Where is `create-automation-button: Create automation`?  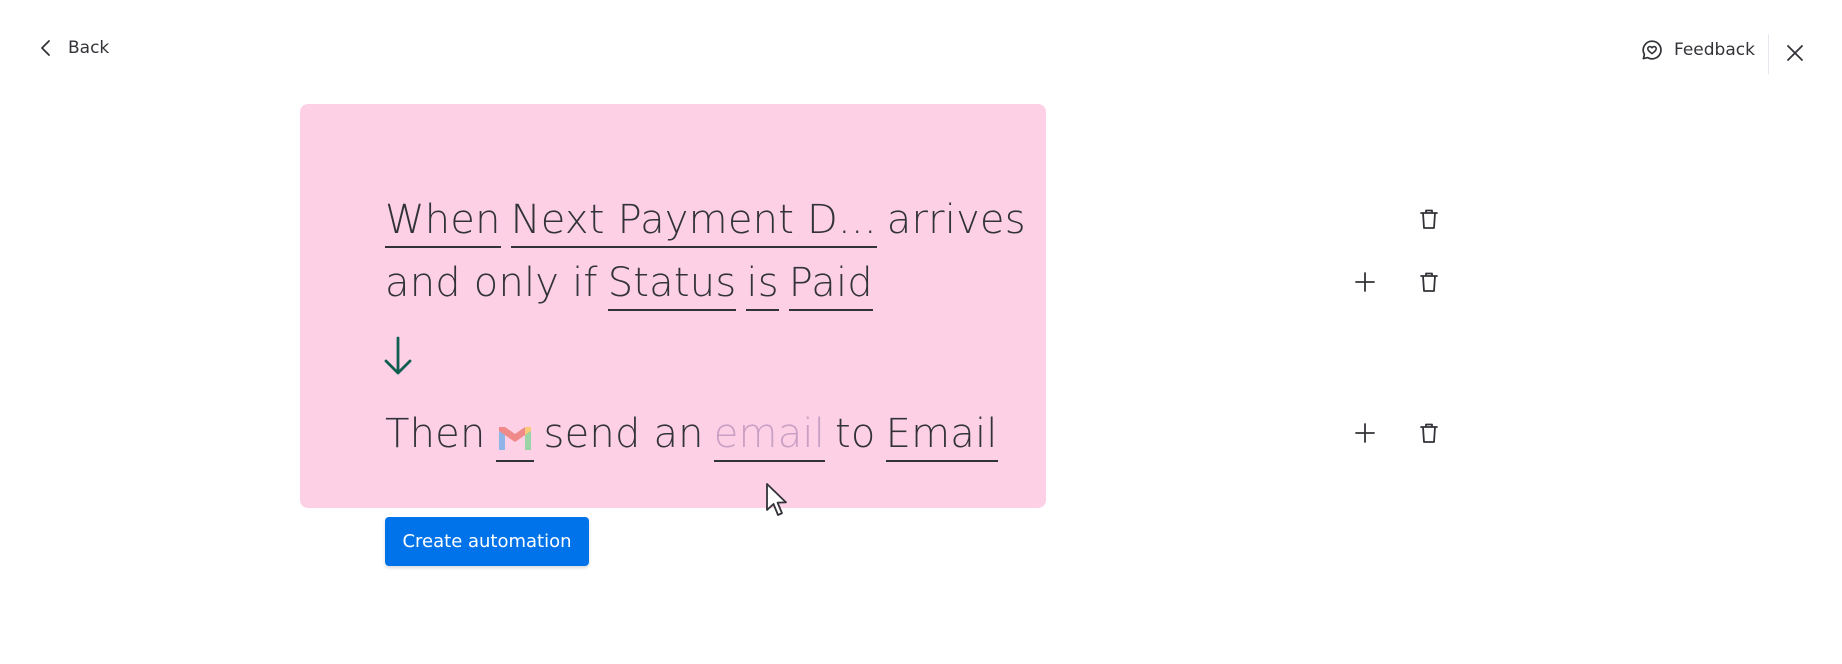
create-automation-button: Create automation is located at coordinates (487, 541).